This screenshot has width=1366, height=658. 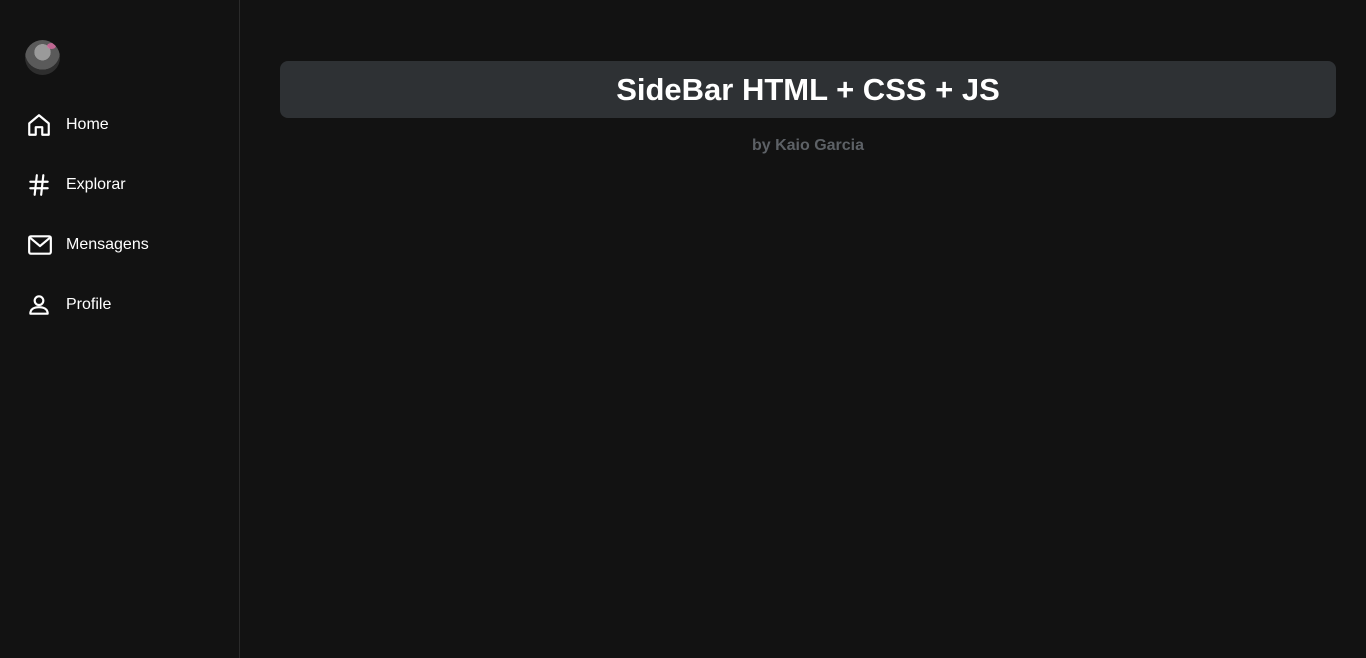 What do you see at coordinates (40, 185) in the screenshot?
I see `hash-icon` at bounding box center [40, 185].